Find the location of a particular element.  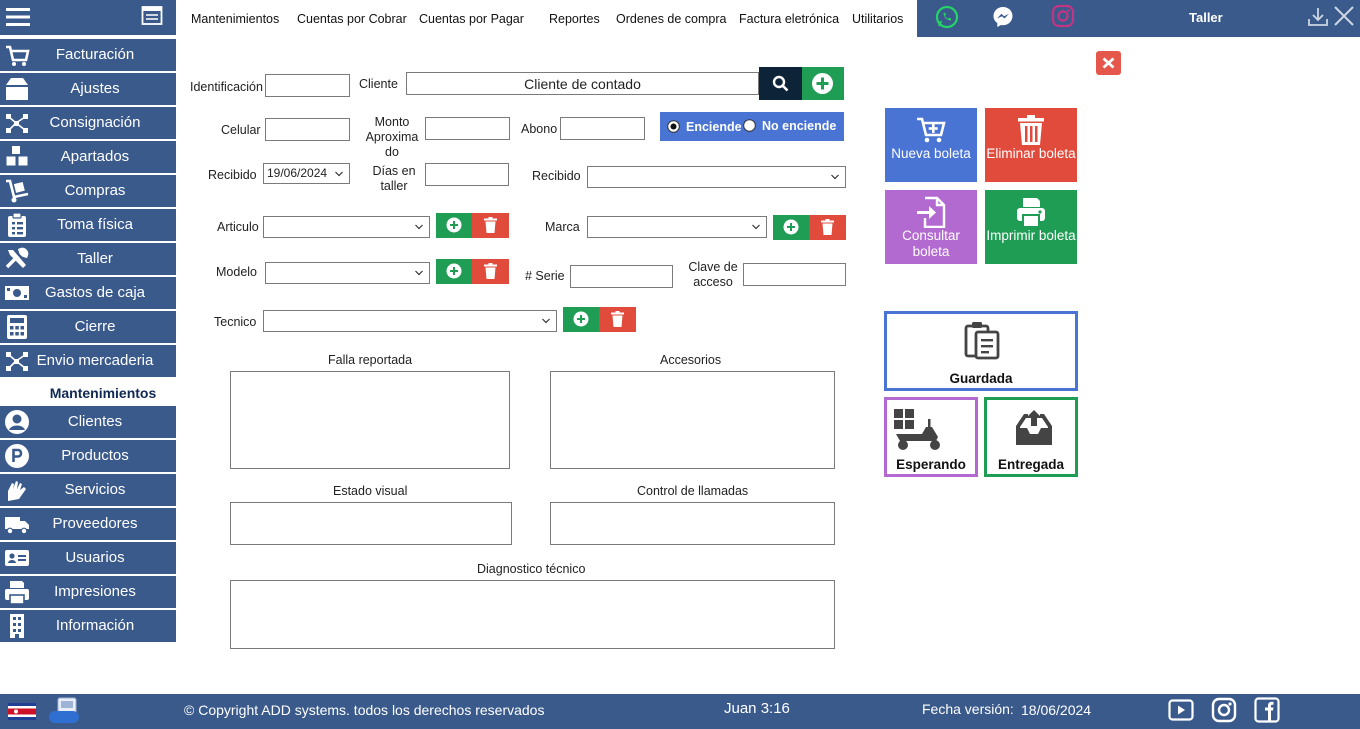

version-label: Fecha versión: is located at coordinates (968, 709).